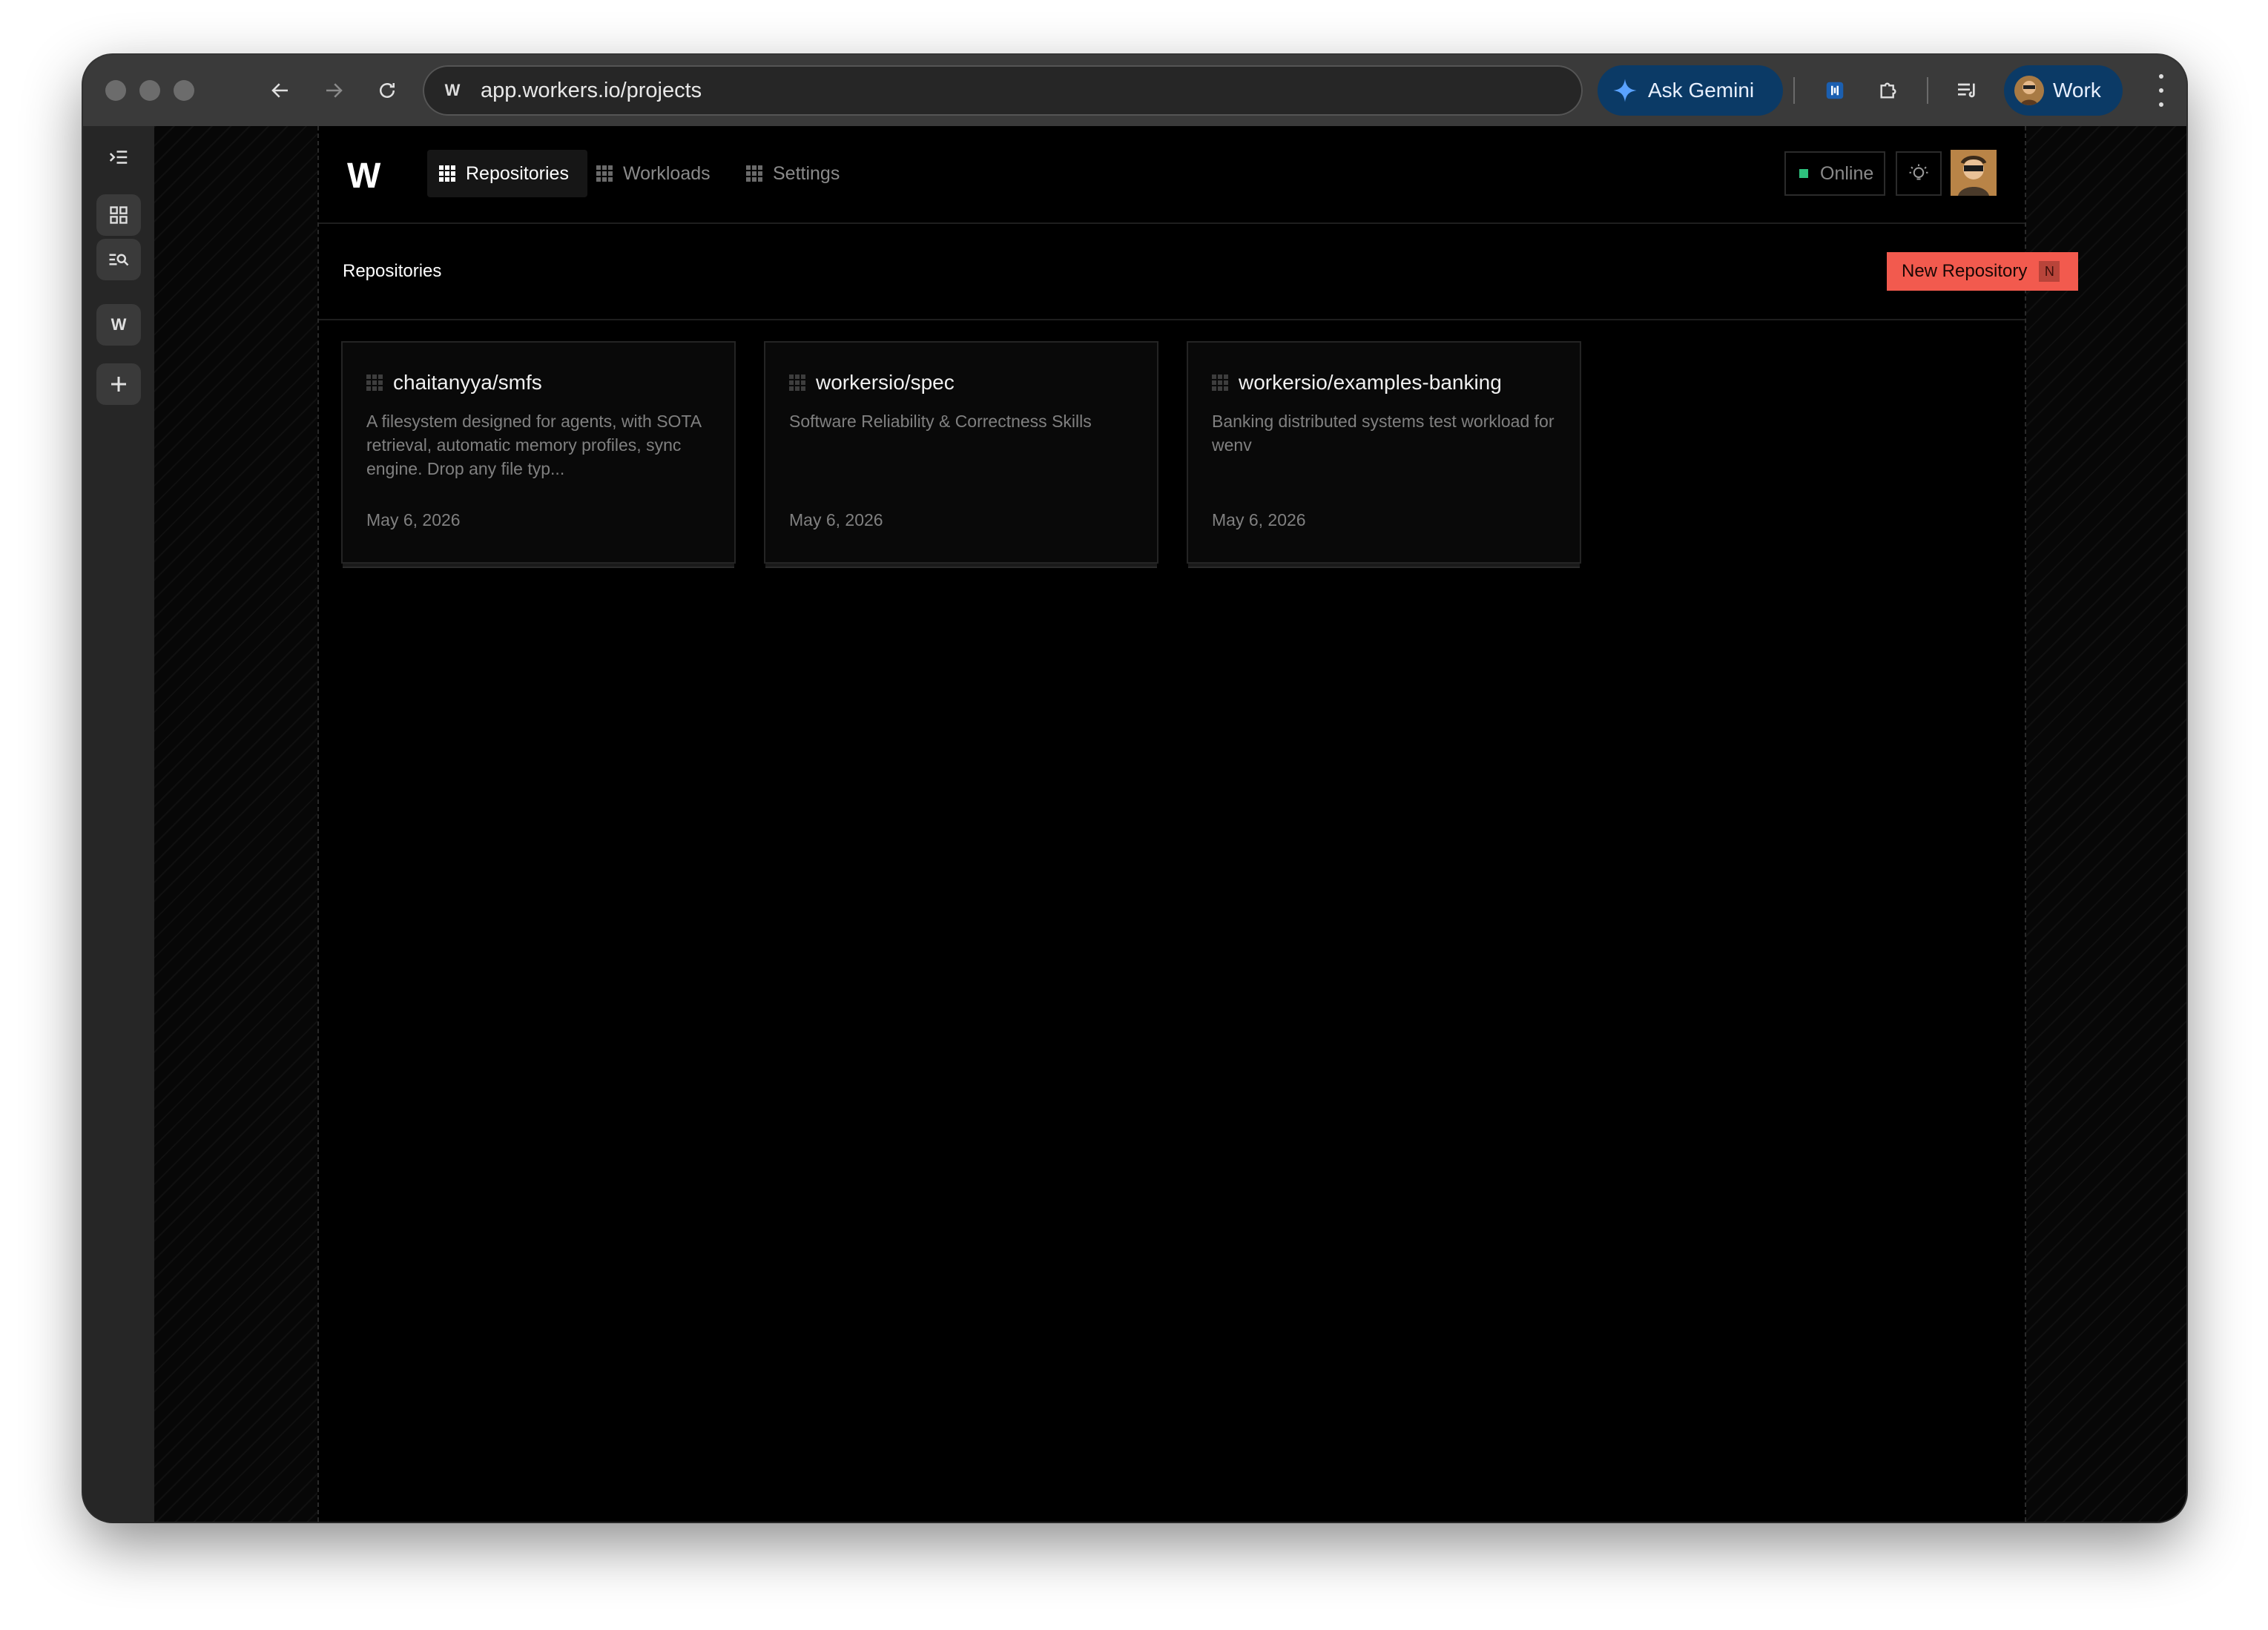  I want to click on collapse-tabs-button, so click(118, 157).